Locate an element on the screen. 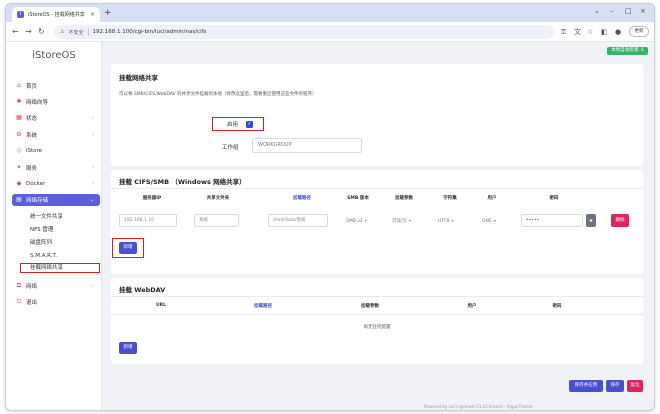 The width and height of the screenshot is (660, 414). favicon-icon: i is located at coordinates (20, 14).